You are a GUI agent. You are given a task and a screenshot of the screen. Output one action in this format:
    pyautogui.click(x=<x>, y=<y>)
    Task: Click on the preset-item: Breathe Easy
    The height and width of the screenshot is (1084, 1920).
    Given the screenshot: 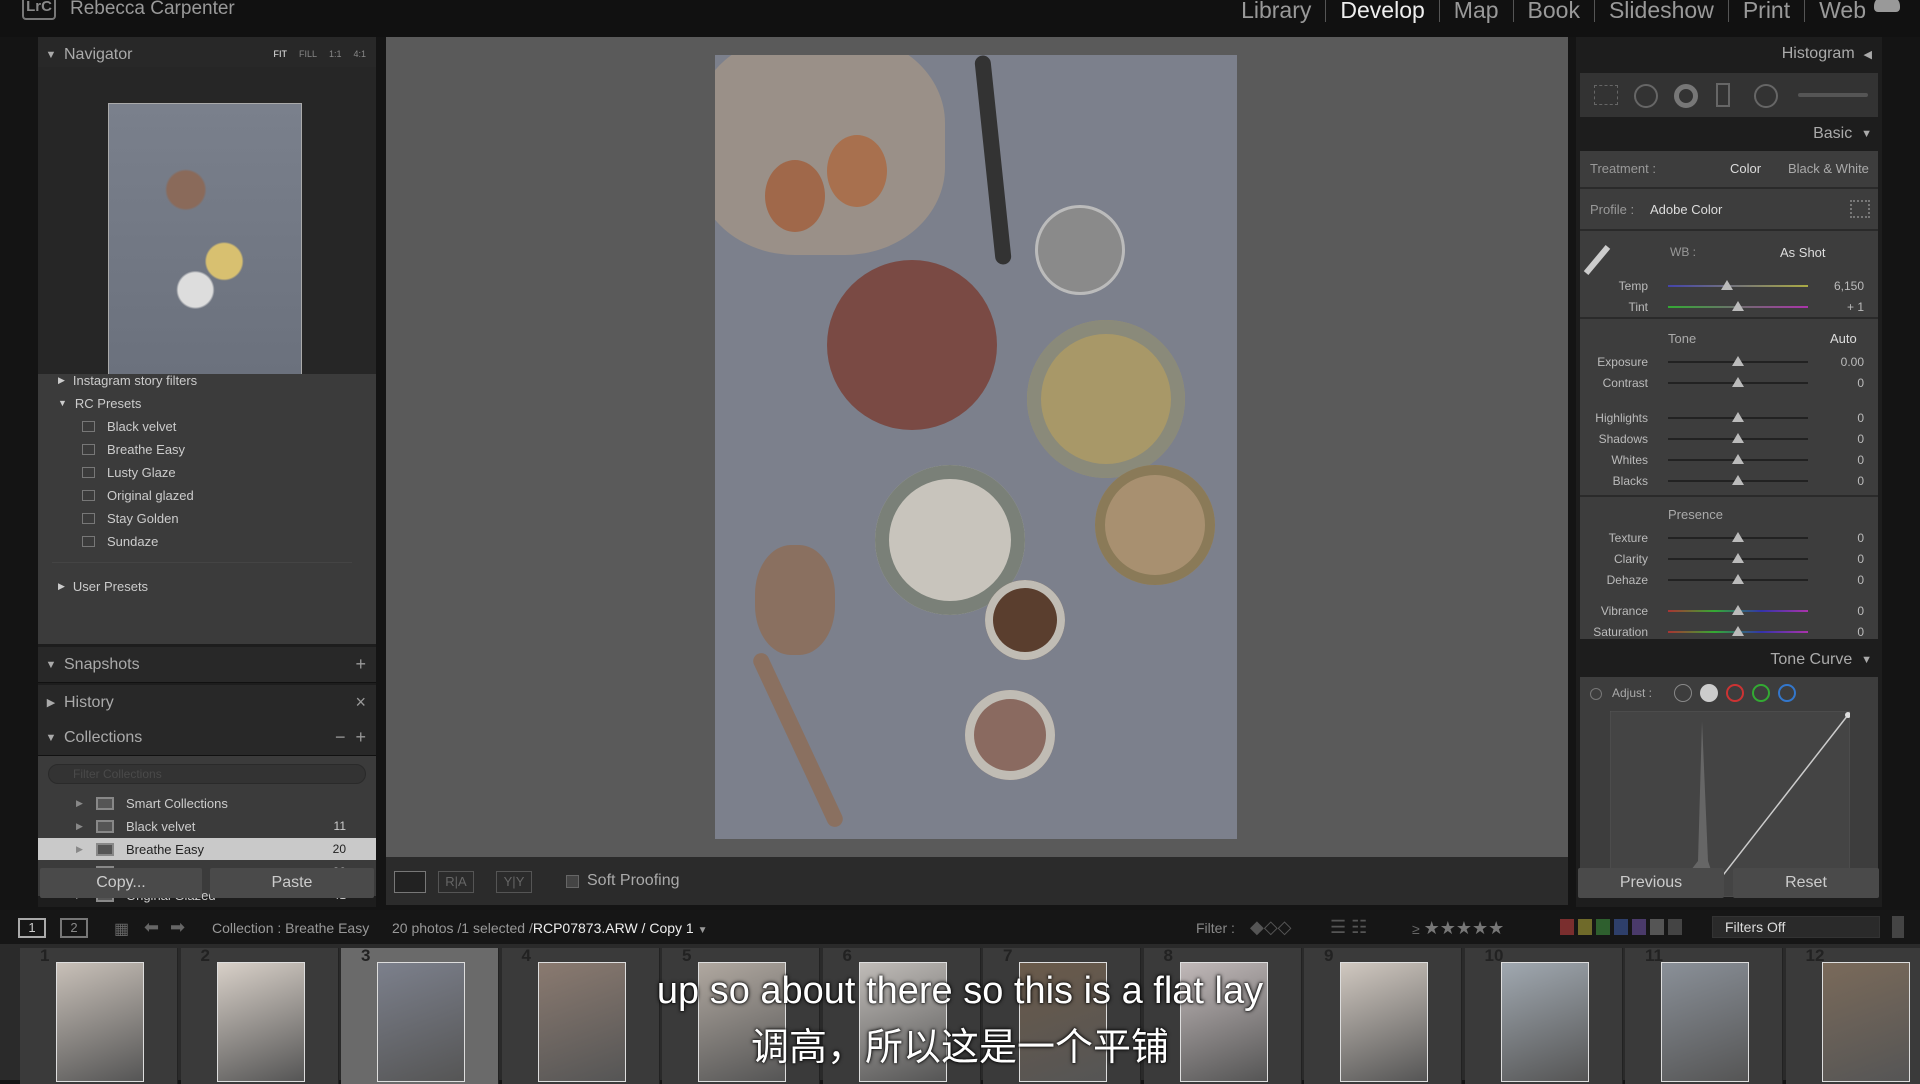 What is the action you would take?
    pyautogui.click(x=133, y=449)
    